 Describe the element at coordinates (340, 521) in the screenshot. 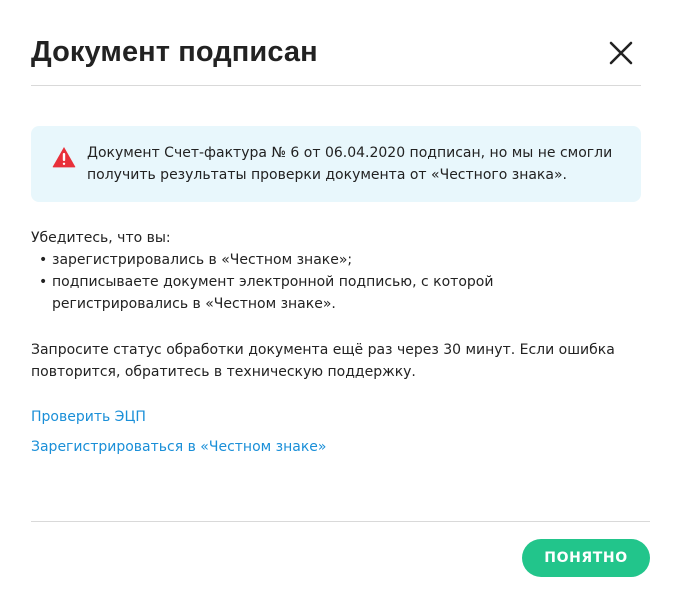

I see `footer-divider` at that location.